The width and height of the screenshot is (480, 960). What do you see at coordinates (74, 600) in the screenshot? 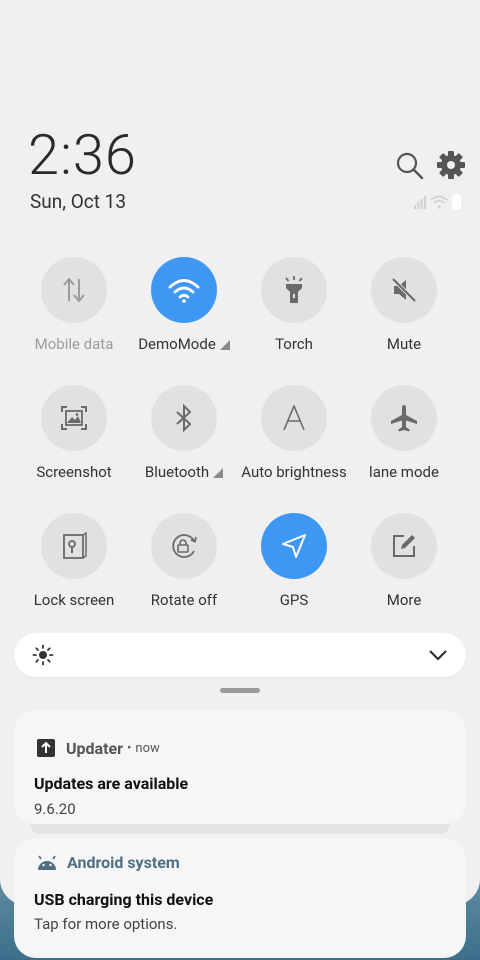
I see `tile-label: Lock screen` at bounding box center [74, 600].